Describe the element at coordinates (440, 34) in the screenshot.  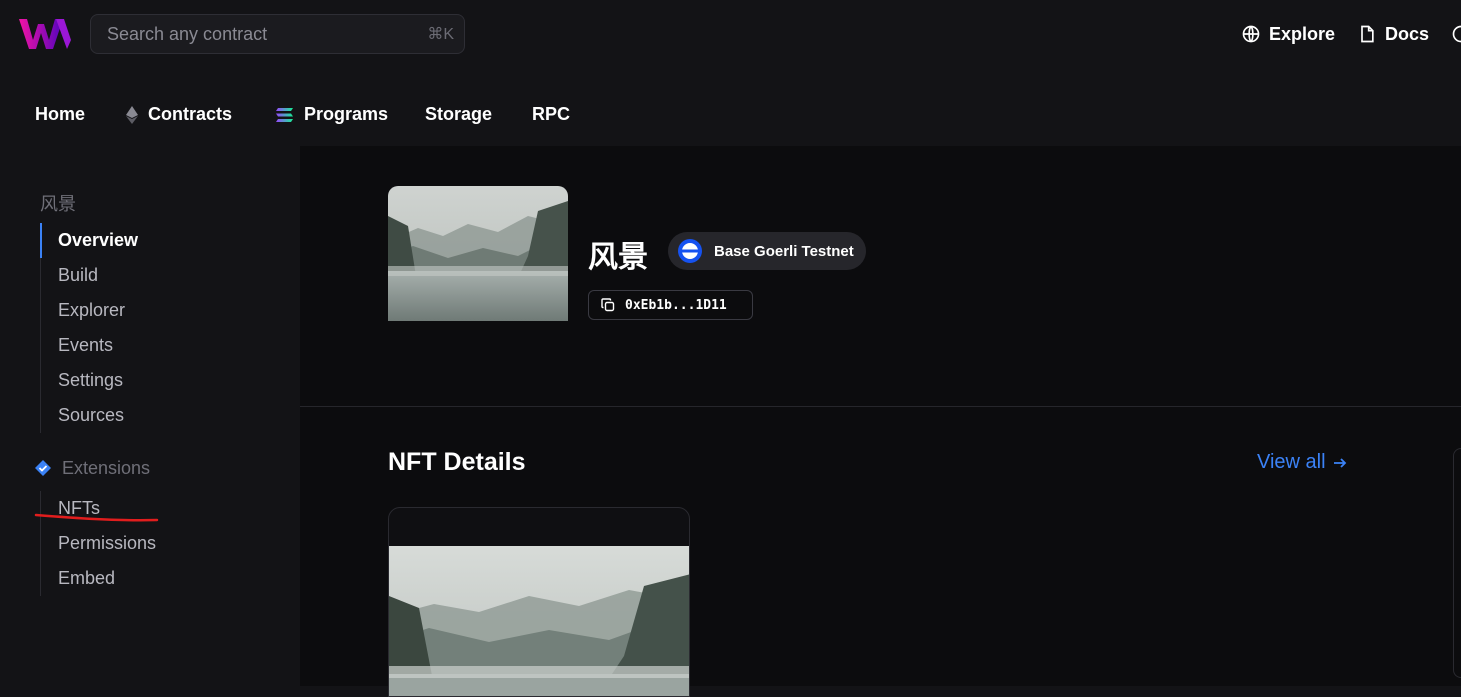
I see `search-shortcut: ⌘K` at that location.